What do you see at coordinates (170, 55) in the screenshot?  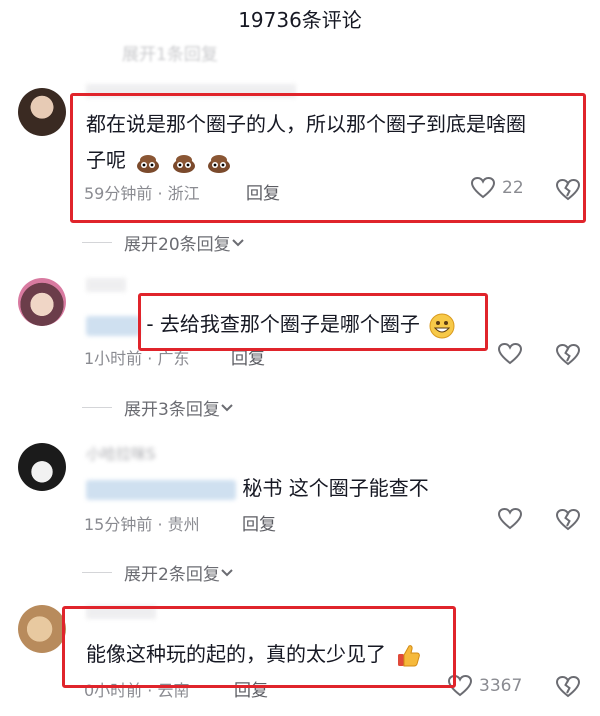 I see `faded-expand-replies: 展开1条回复` at bounding box center [170, 55].